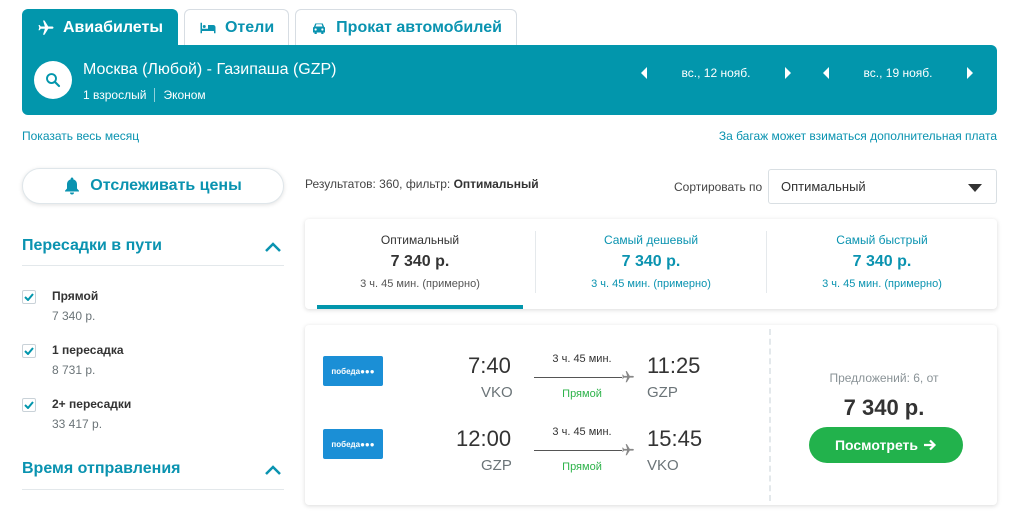 The height and width of the screenshot is (511, 1010). What do you see at coordinates (662, 392) in the screenshot?
I see `arrival-airport: GZP` at bounding box center [662, 392].